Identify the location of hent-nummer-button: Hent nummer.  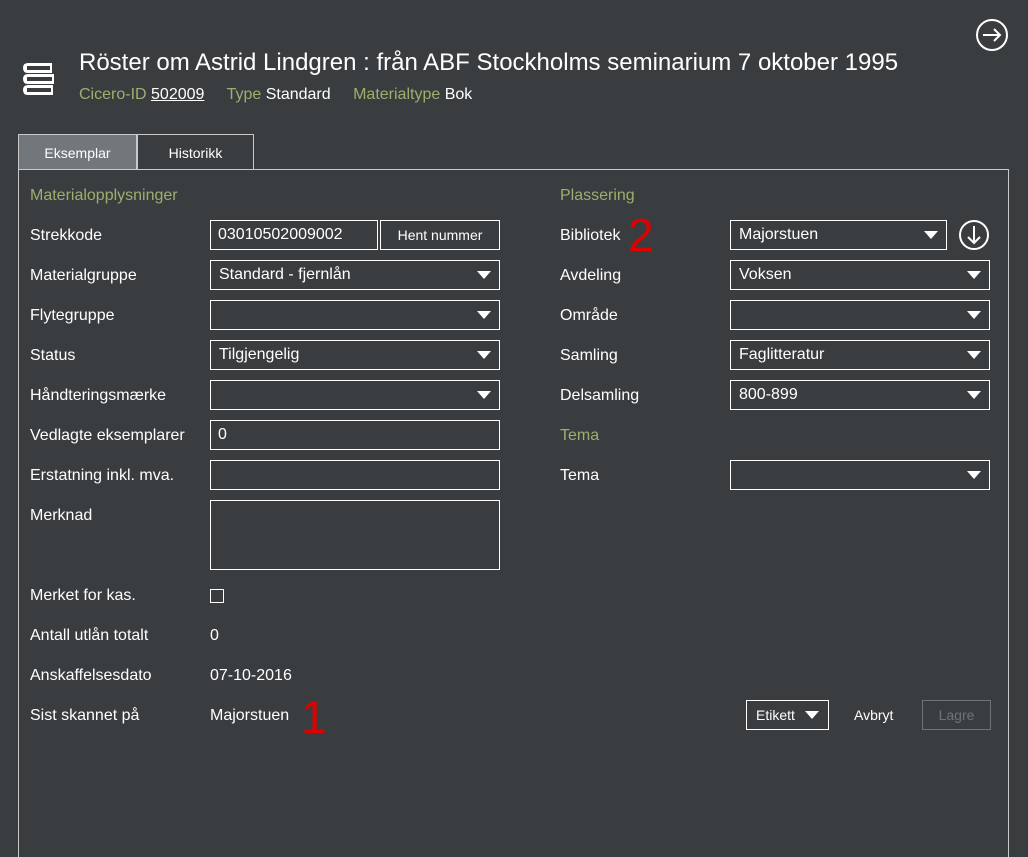
(440, 235).